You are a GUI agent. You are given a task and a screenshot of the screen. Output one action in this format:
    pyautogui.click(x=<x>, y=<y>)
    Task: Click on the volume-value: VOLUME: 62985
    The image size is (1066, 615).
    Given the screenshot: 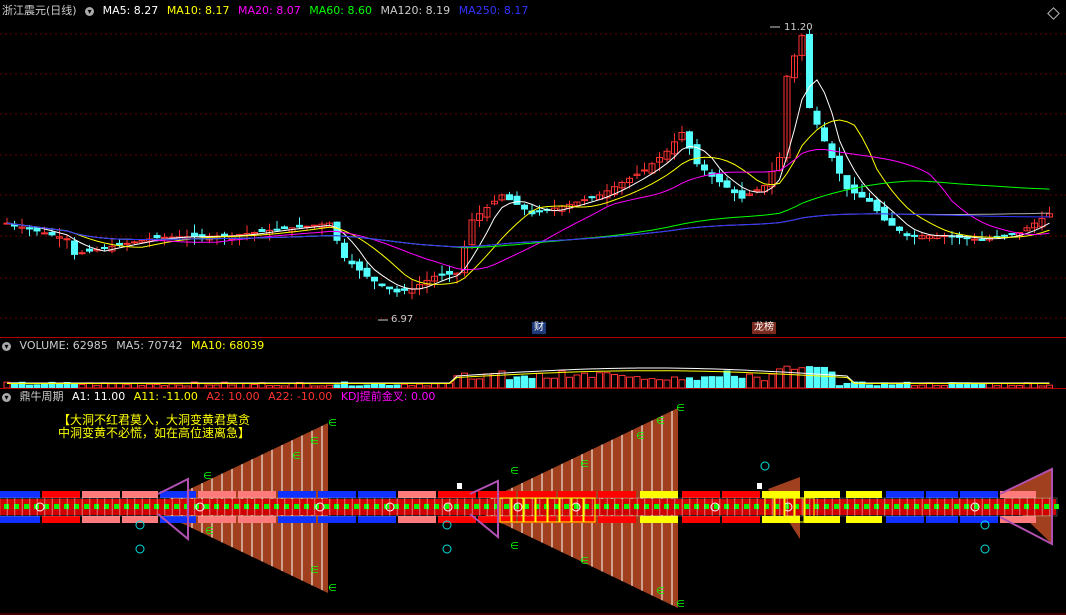 What is the action you would take?
    pyautogui.click(x=63, y=345)
    